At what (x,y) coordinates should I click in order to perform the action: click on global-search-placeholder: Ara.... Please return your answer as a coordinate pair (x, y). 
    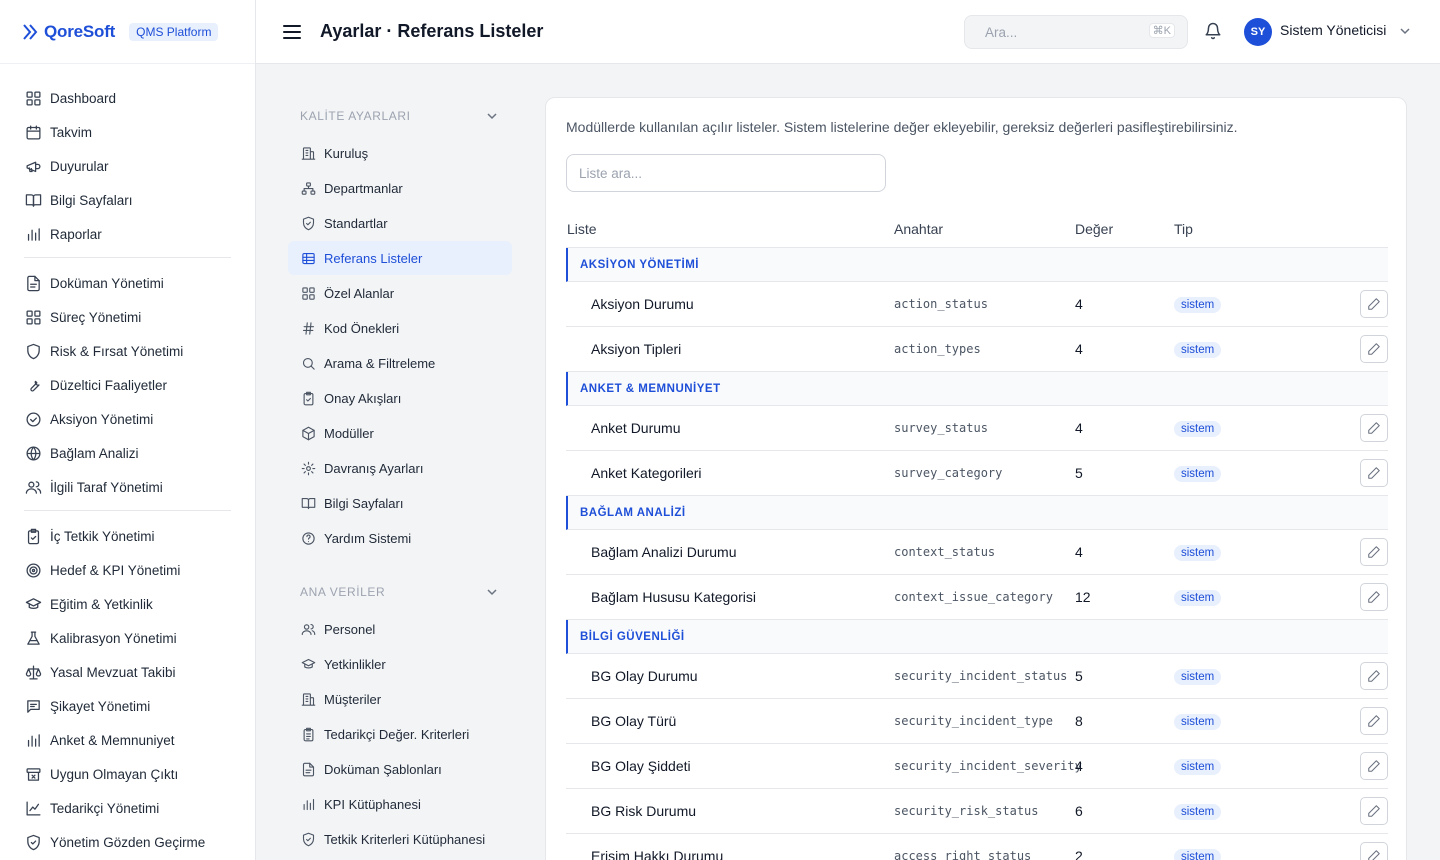
    Looking at the image, I should click on (1001, 32).